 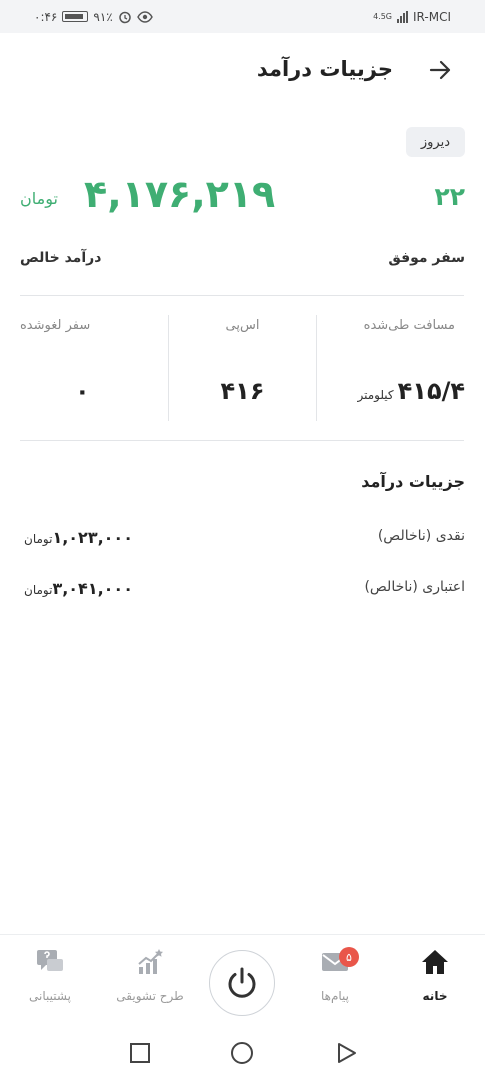 I want to click on detail-label: اعتباری (ناخالص), so click(x=414, y=587).